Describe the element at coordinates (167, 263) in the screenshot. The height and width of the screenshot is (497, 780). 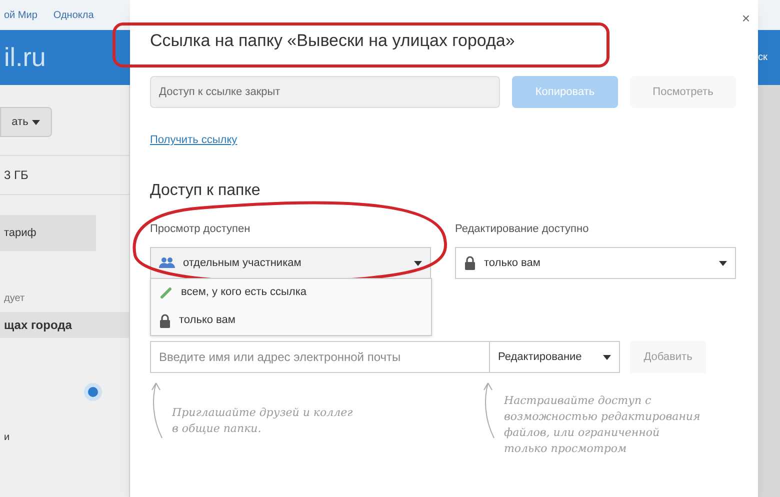
I see `users-icon` at that location.